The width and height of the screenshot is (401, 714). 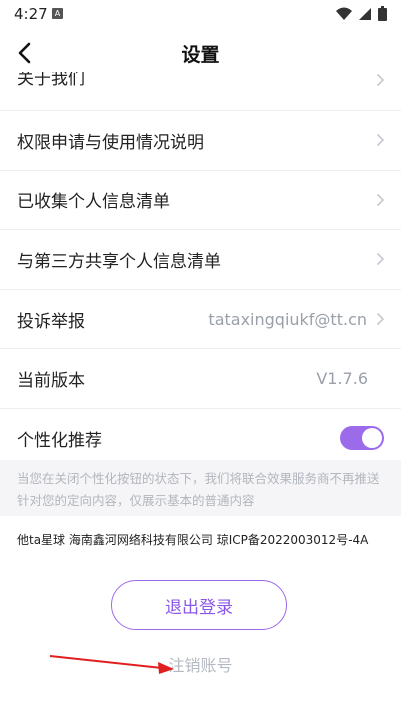 What do you see at coordinates (51, 79) in the screenshot?
I see `settings-item-label: 关于我们` at bounding box center [51, 79].